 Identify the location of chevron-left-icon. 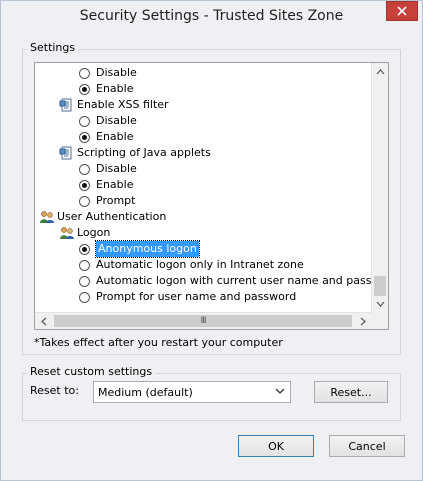
(43, 321).